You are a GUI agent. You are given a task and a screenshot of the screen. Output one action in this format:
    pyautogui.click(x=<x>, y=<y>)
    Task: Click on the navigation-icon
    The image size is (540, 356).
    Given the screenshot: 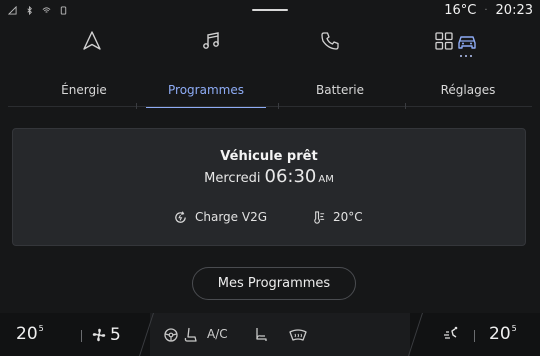 What is the action you would take?
    pyautogui.click(x=92, y=40)
    